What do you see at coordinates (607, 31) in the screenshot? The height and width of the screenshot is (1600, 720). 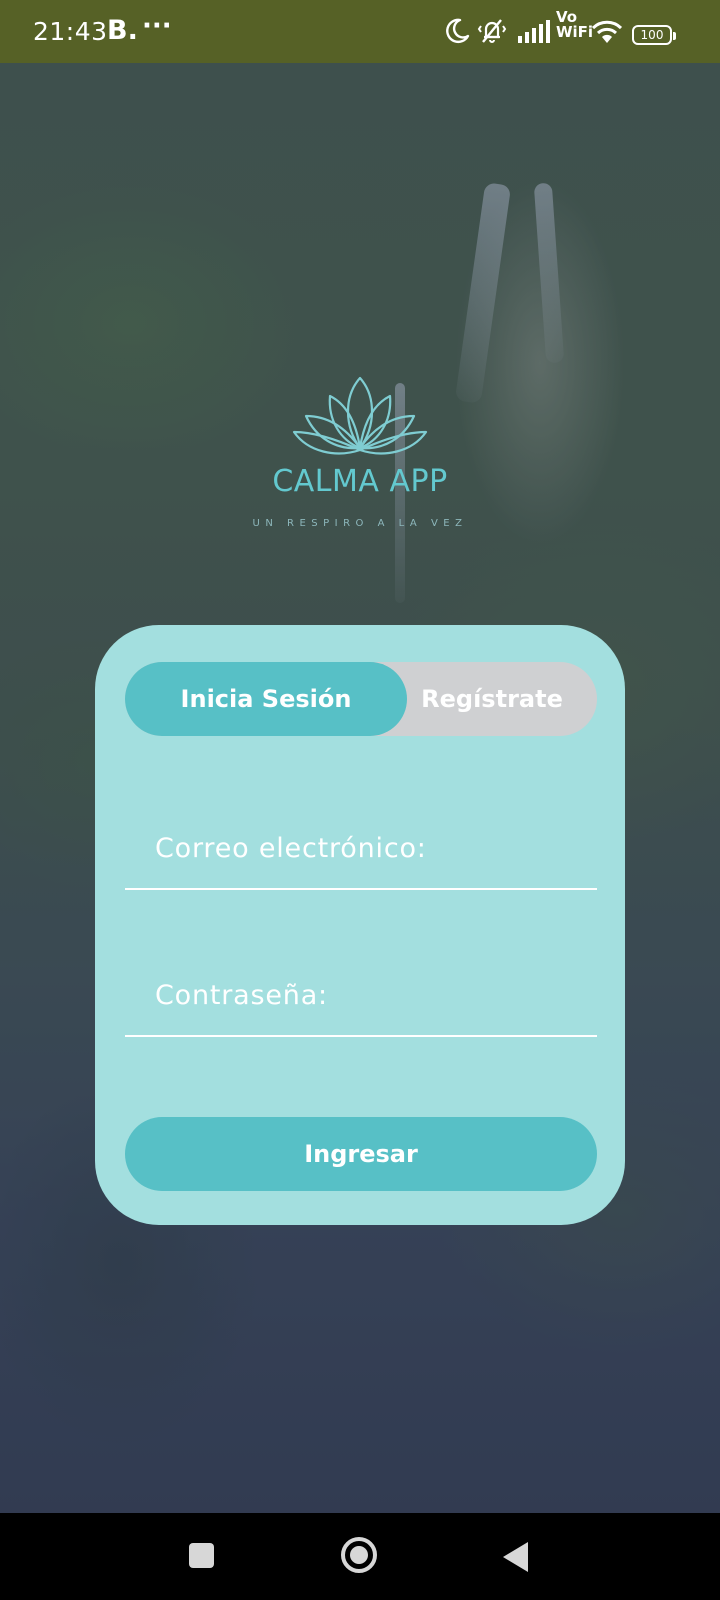 I see `wifi-icon` at bounding box center [607, 31].